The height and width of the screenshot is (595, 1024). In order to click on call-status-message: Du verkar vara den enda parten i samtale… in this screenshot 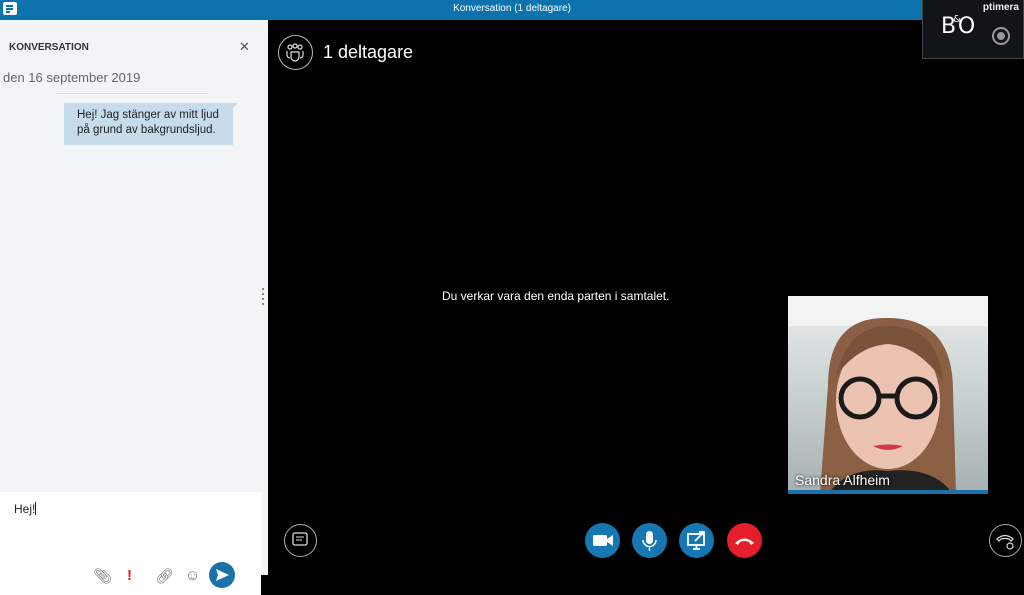, I will do `click(556, 296)`.